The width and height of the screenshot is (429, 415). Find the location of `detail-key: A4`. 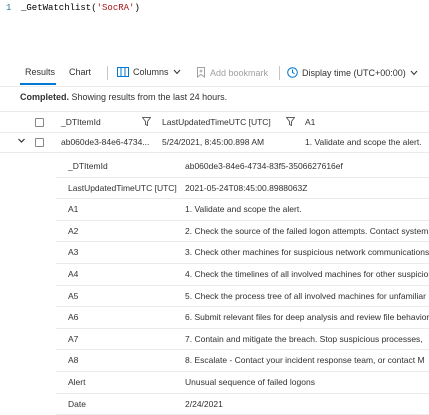

detail-key: A4 is located at coordinates (73, 273).